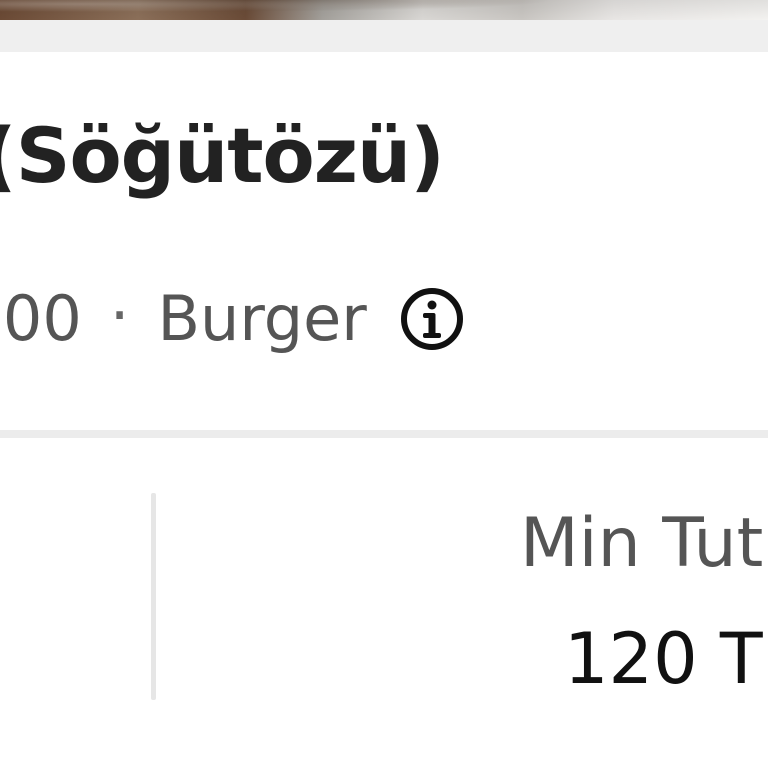  What do you see at coordinates (384, 434) in the screenshot?
I see `section-divider` at bounding box center [384, 434].